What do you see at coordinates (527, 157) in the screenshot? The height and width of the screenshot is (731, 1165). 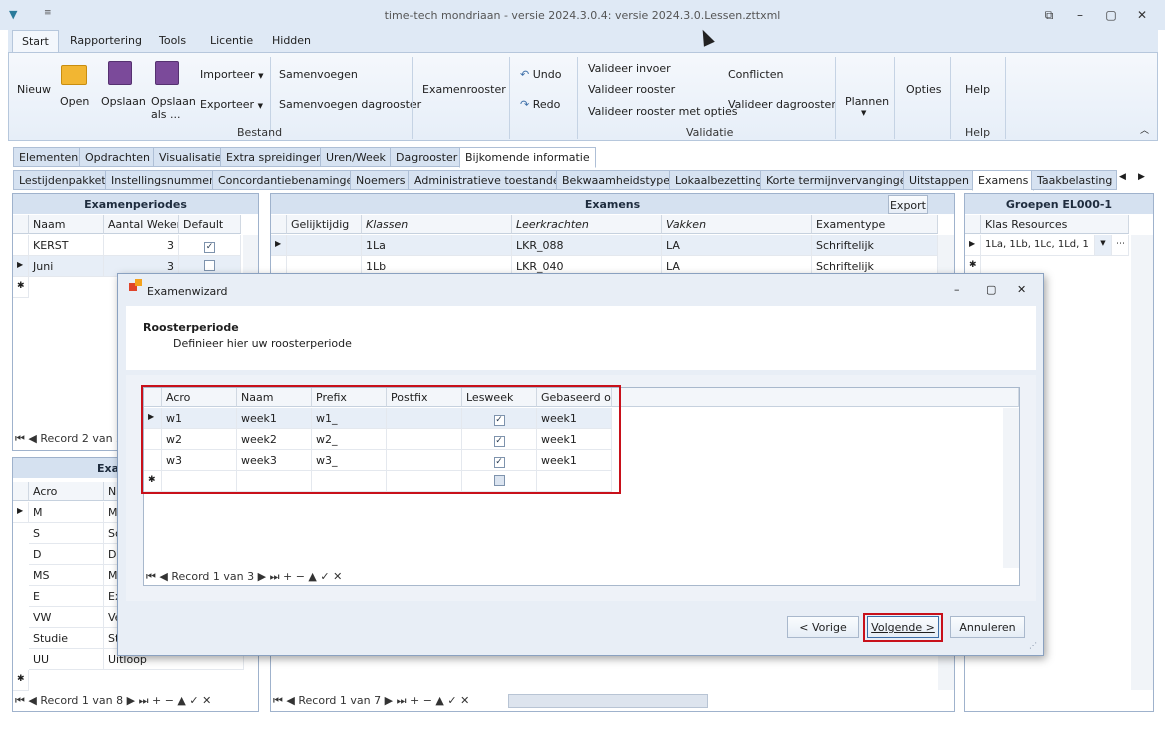 I see `tab-bijkomende-informatie: Bijkomende informatie` at bounding box center [527, 157].